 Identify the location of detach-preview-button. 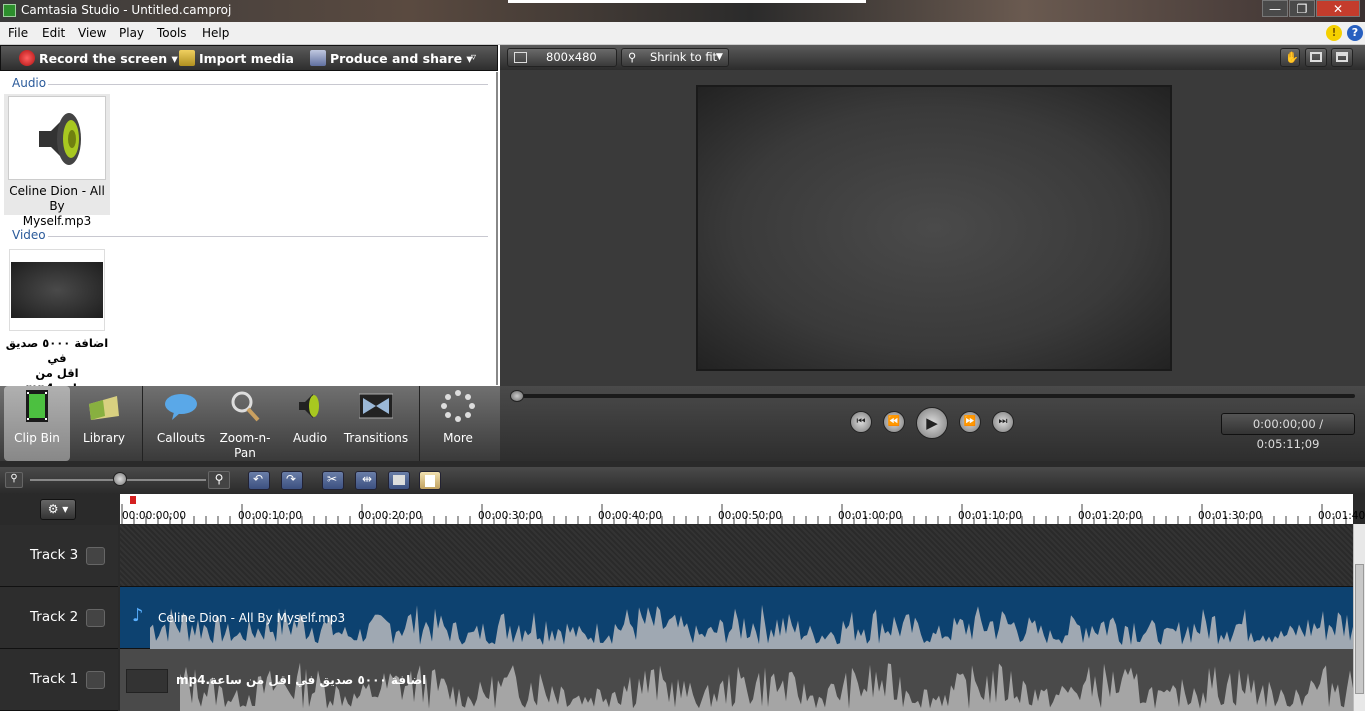
(1342, 57).